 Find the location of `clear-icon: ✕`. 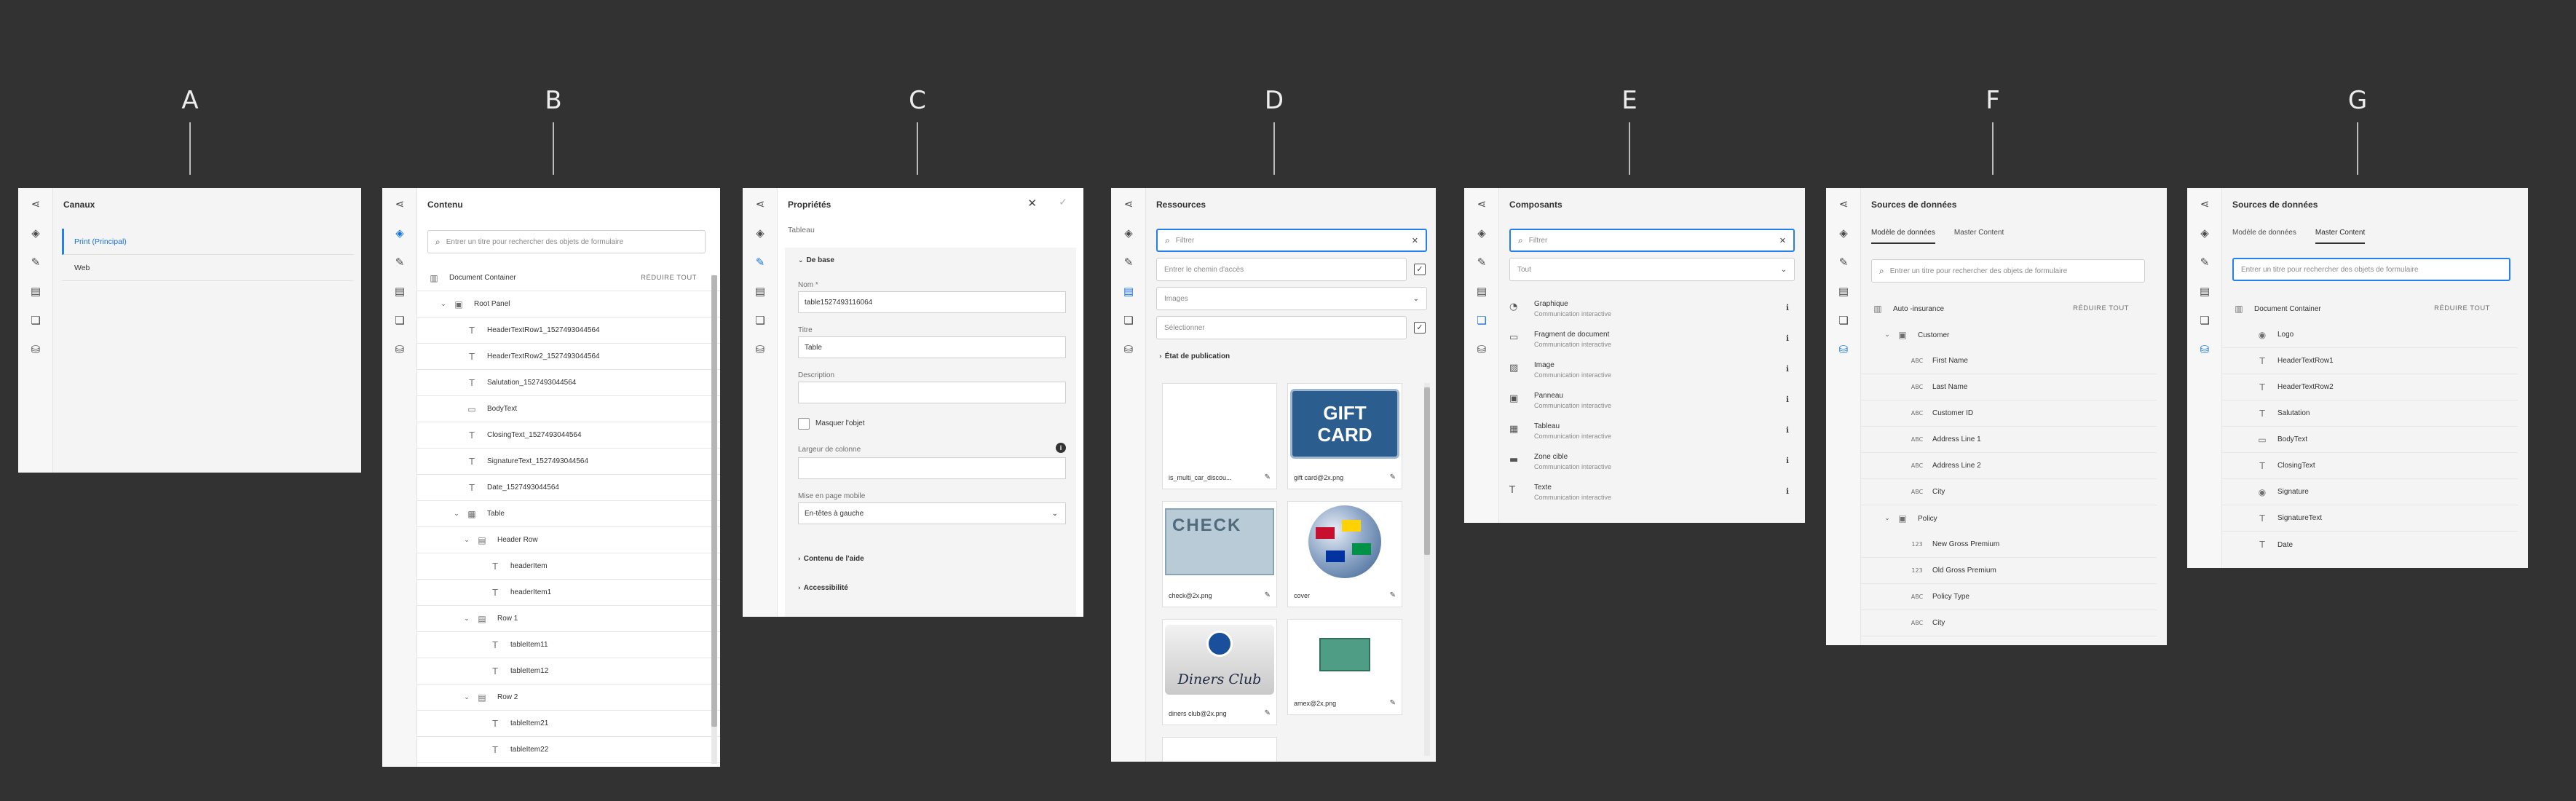

clear-icon: ✕ is located at coordinates (1783, 240).